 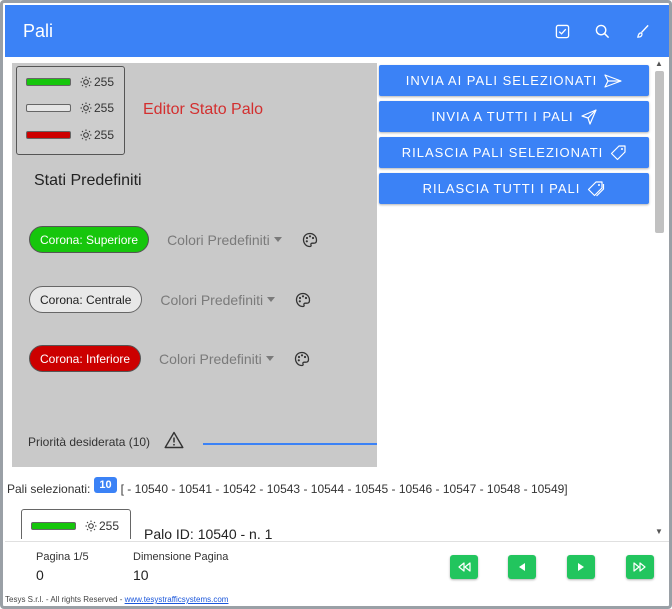 I want to click on scroll-down-icon: ▼, so click(x=659, y=532).